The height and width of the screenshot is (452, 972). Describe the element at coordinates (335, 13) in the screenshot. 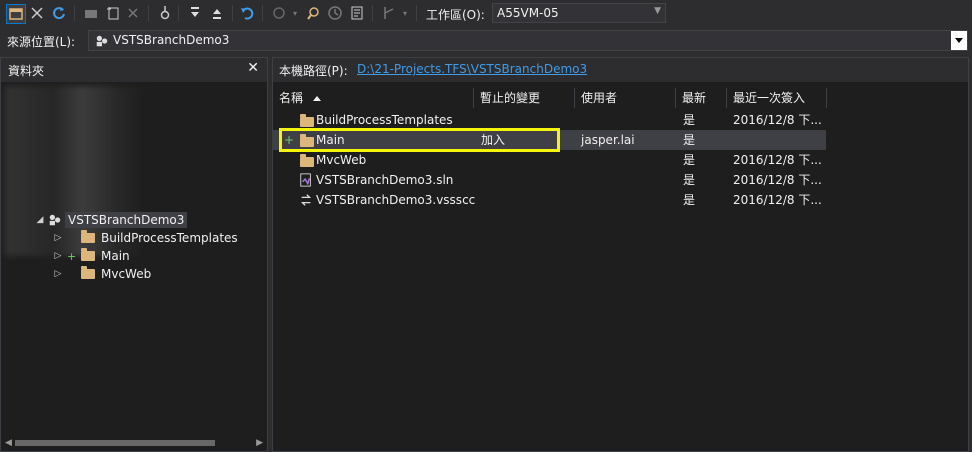

I see `history-icon` at that location.